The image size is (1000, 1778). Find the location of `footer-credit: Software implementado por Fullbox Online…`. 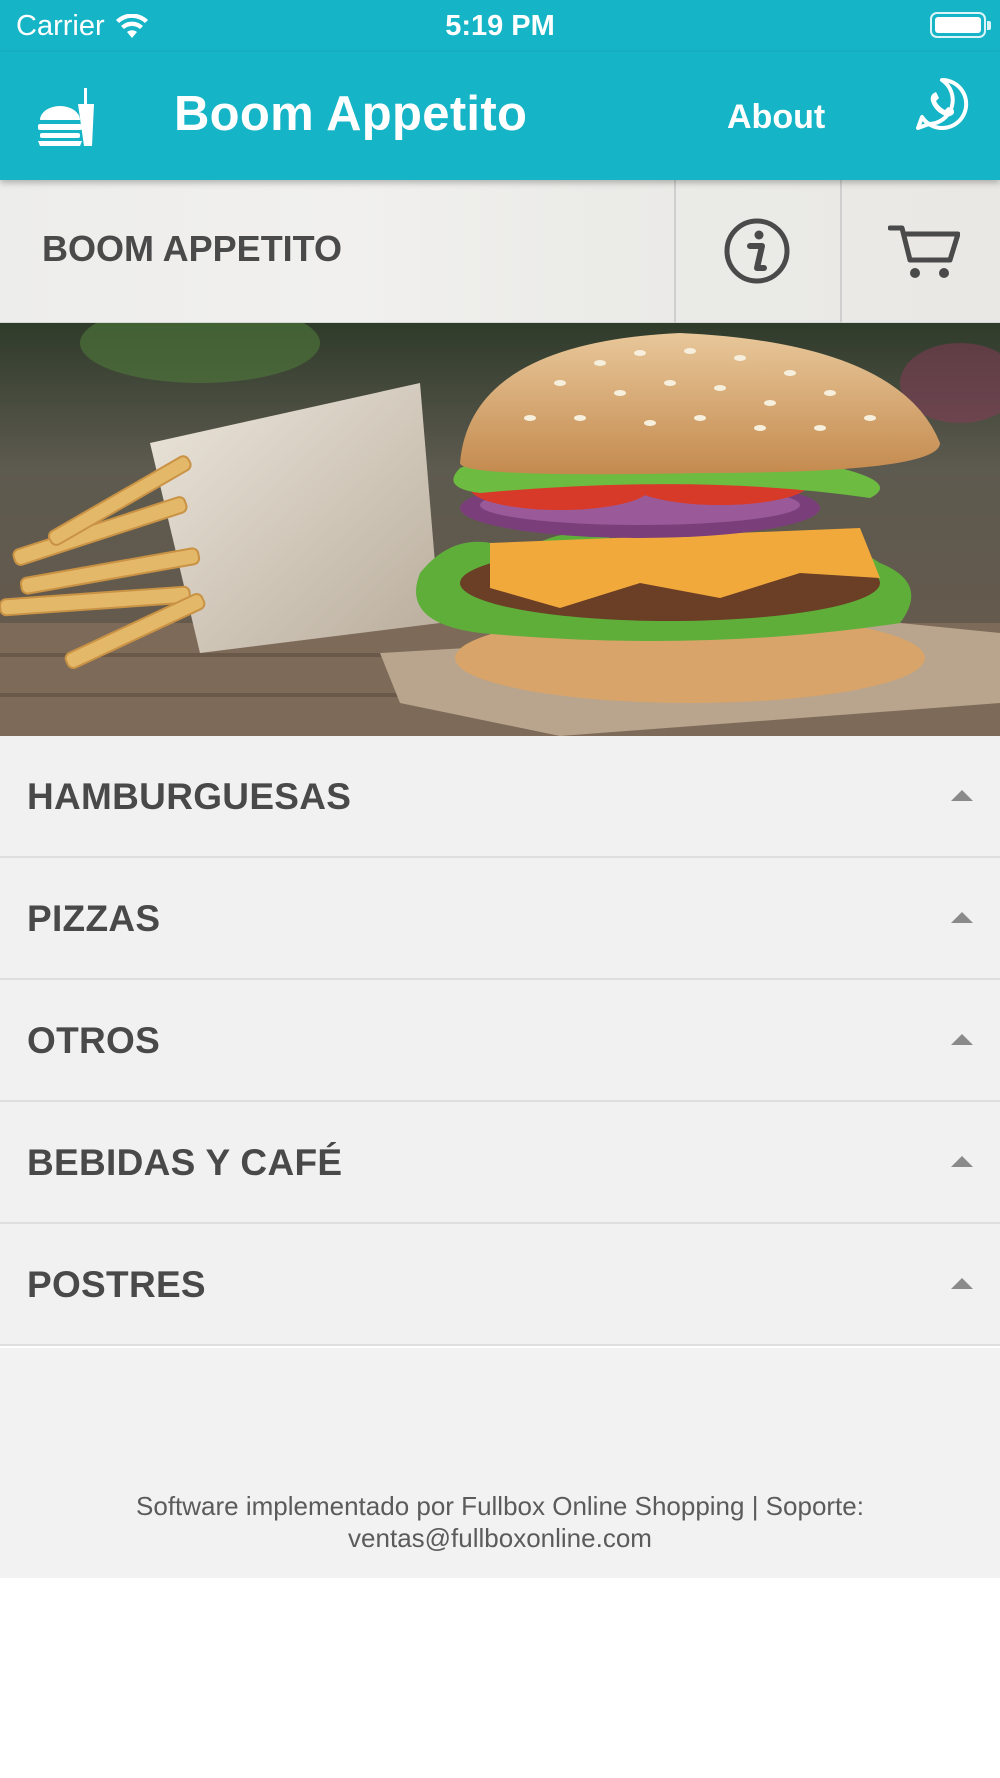

footer-credit: Software implementado por Fullbox Online… is located at coordinates (500, 1506).